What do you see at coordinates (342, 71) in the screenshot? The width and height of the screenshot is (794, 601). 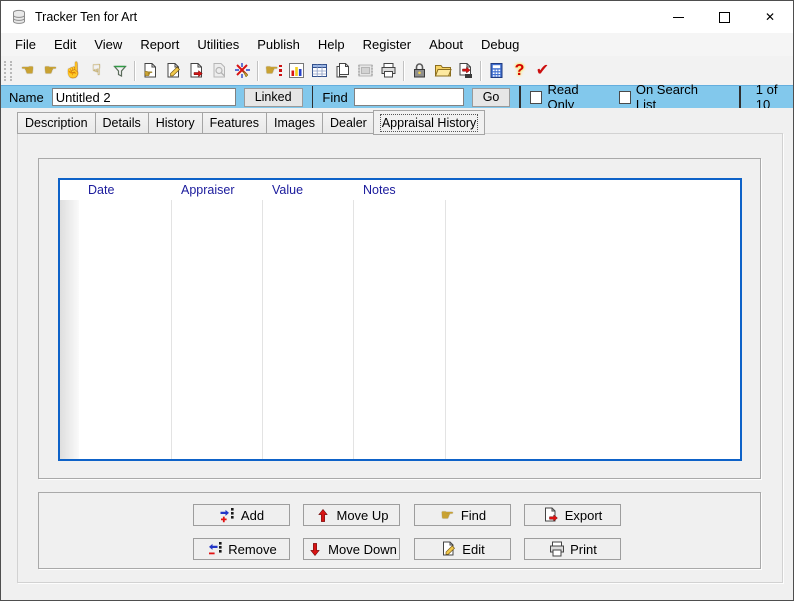 I see `copy-pages-icon` at bounding box center [342, 71].